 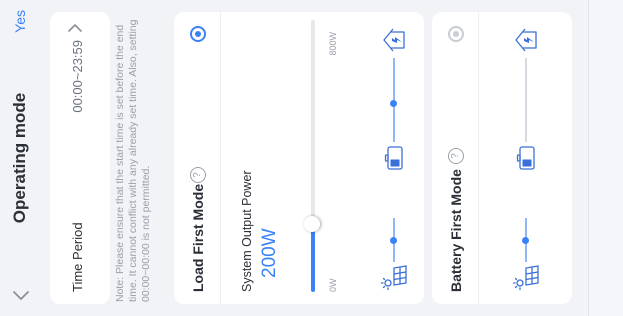 I want to click on chevron-right-icon, so click(x=77, y=28).